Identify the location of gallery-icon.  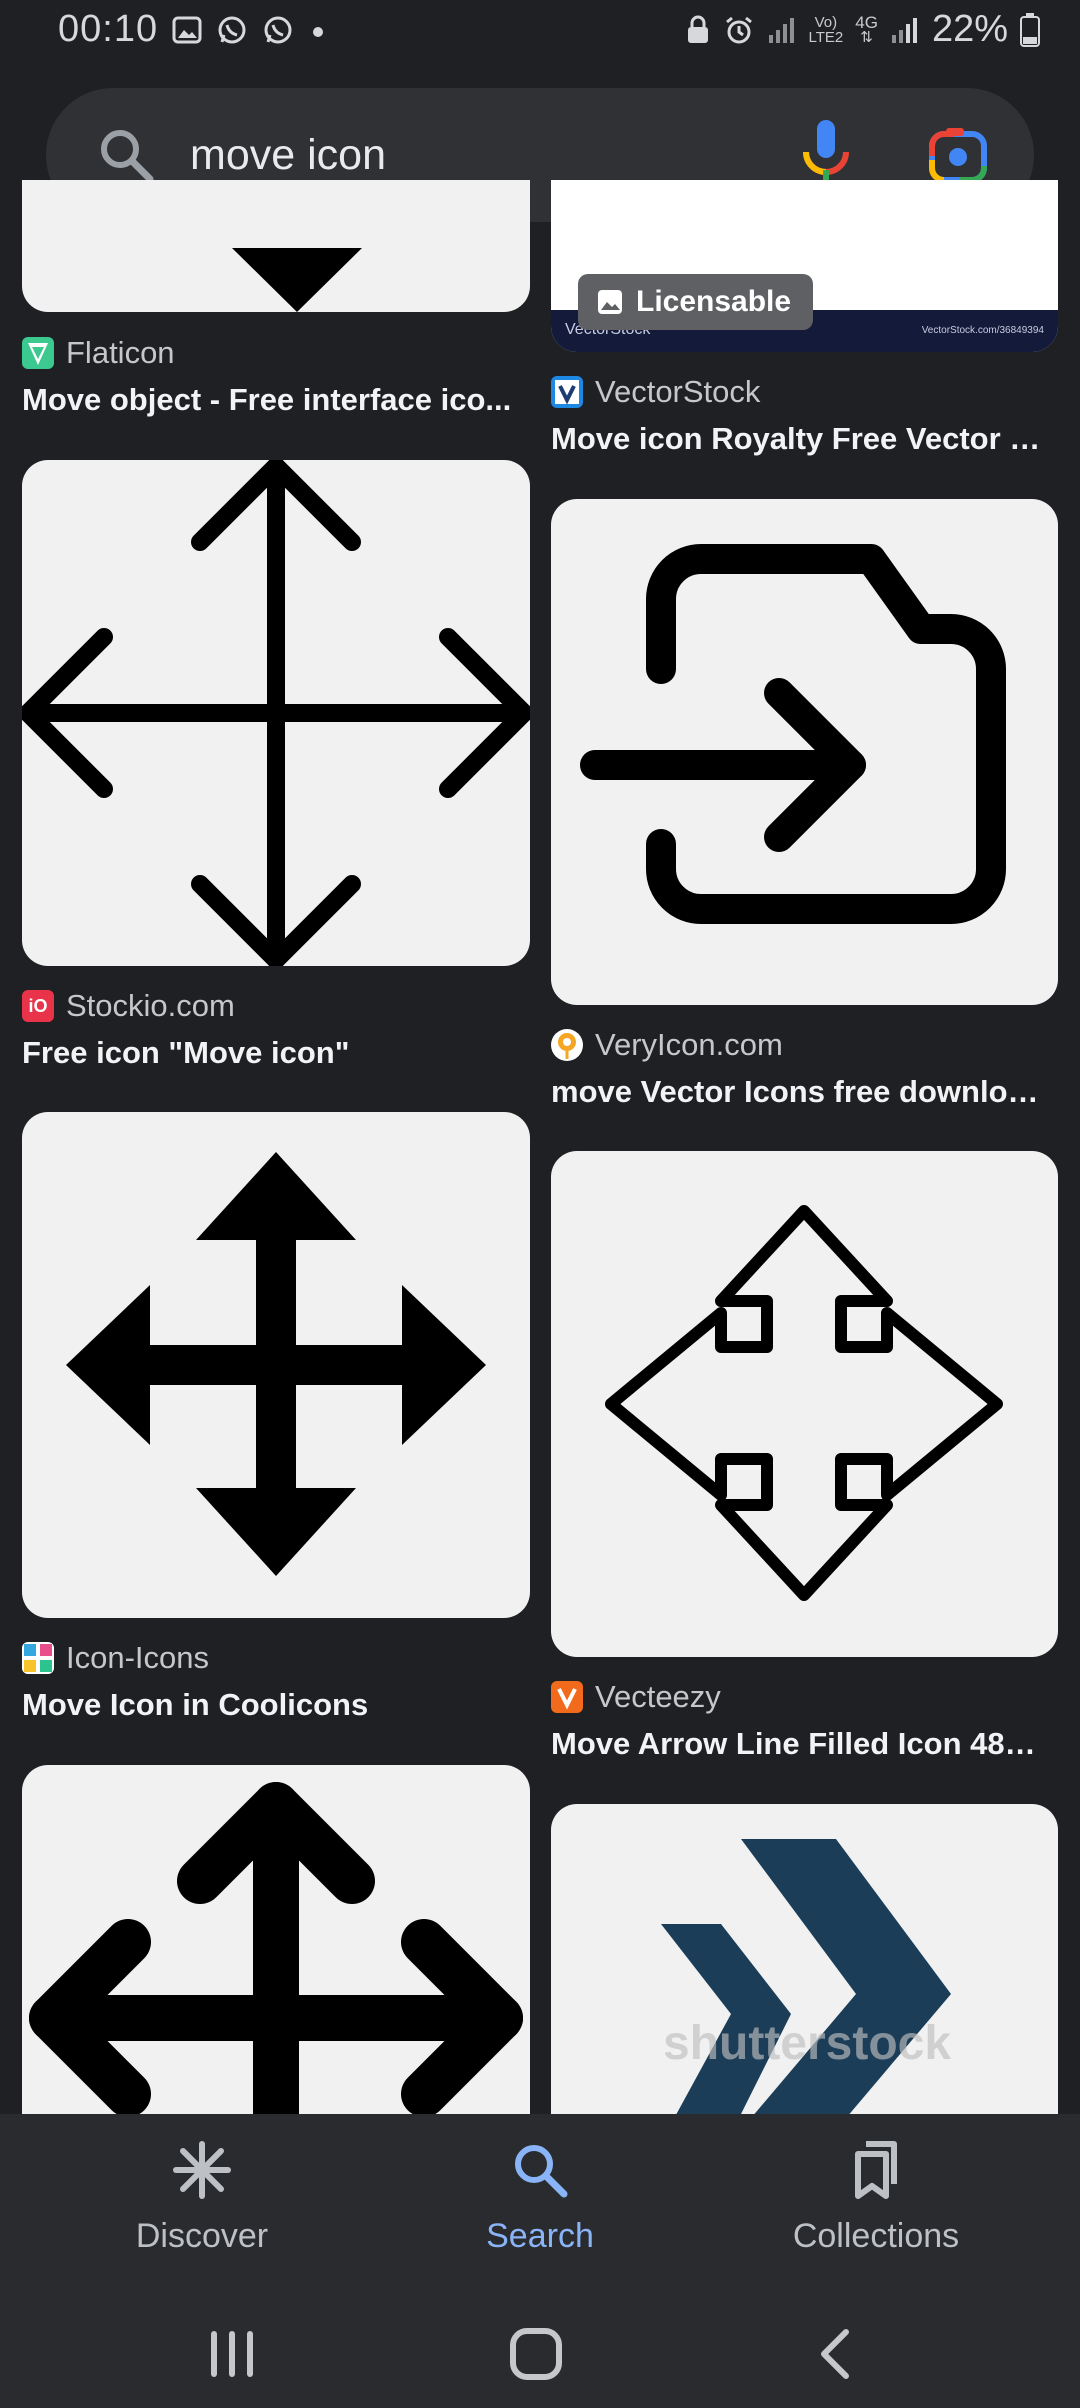
(187, 30).